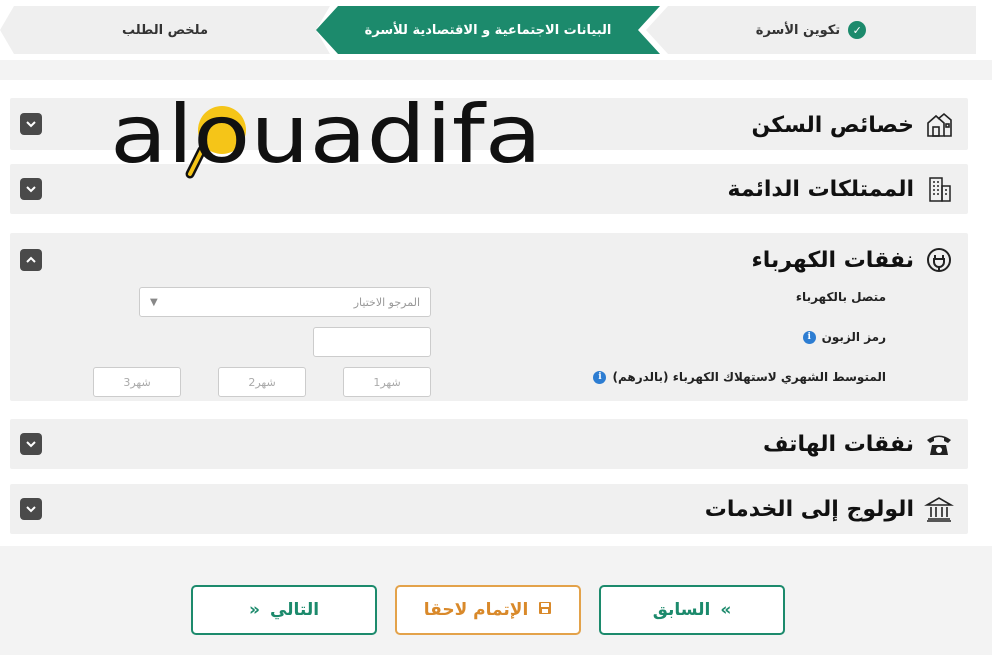 The image size is (992, 655). Describe the element at coordinates (476, 610) in the screenshot. I see `save-later-button-label: الإتمام لاحقا` at that location.